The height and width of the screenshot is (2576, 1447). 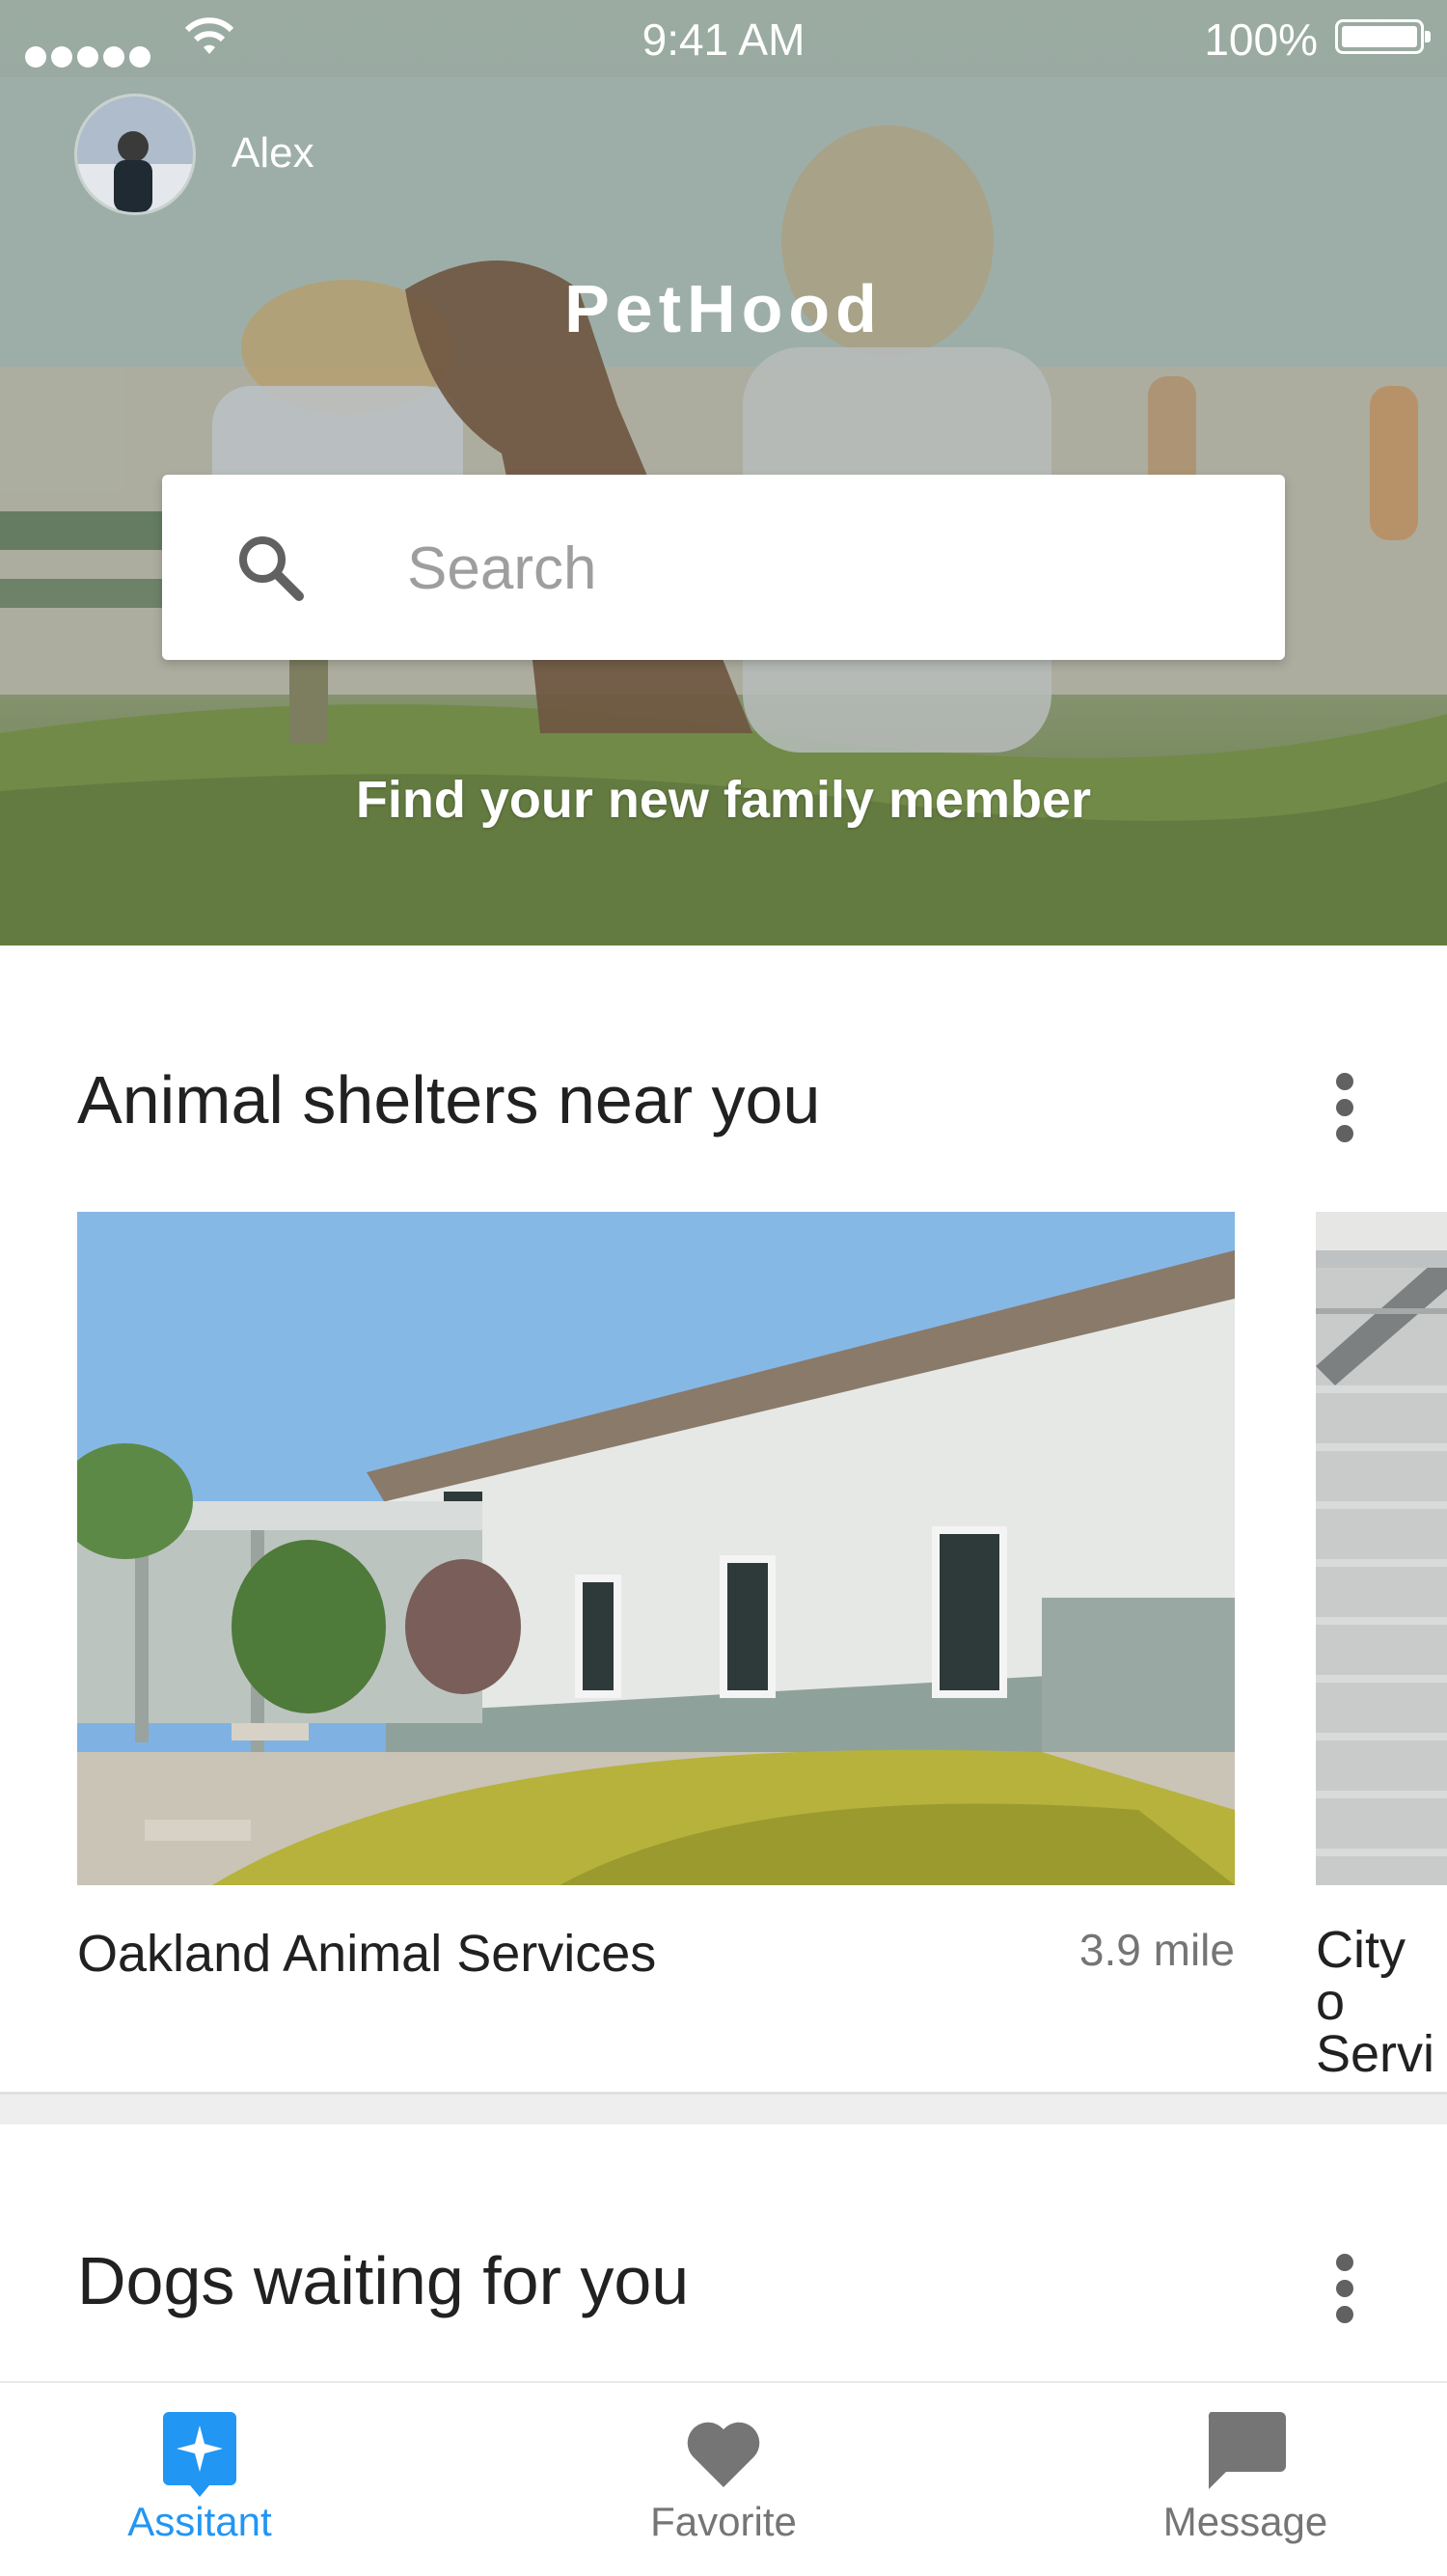 I want to click on section-title-dogs: Dogs waiting for you, so click(x=383, y=2280).